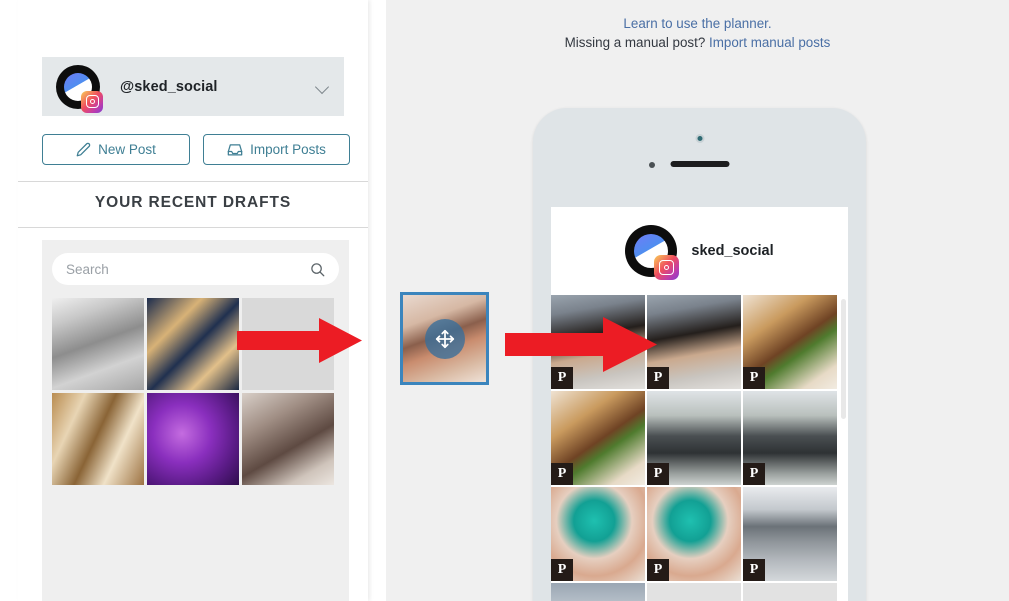  I want to click on missing-manual-post-text: Missing a manual post?, so click(637, 42).